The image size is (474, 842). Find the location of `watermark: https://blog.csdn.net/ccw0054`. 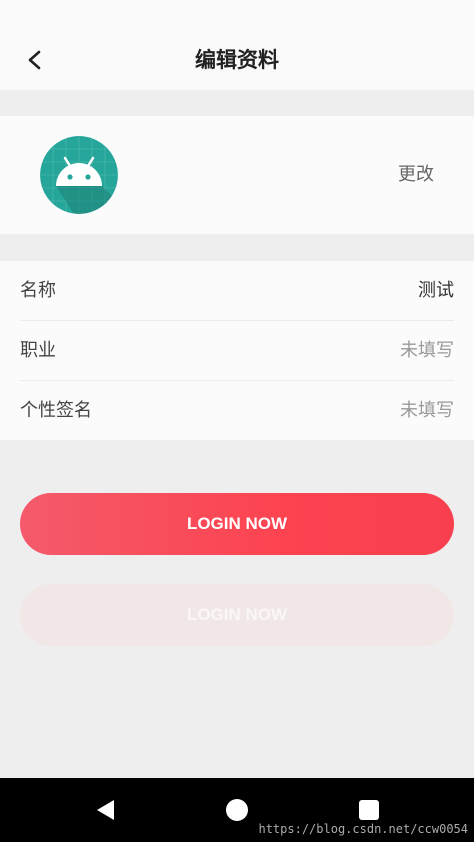

watermark: https://blog.csdn.net/ccw0054 is located at coordinates (363, 829).